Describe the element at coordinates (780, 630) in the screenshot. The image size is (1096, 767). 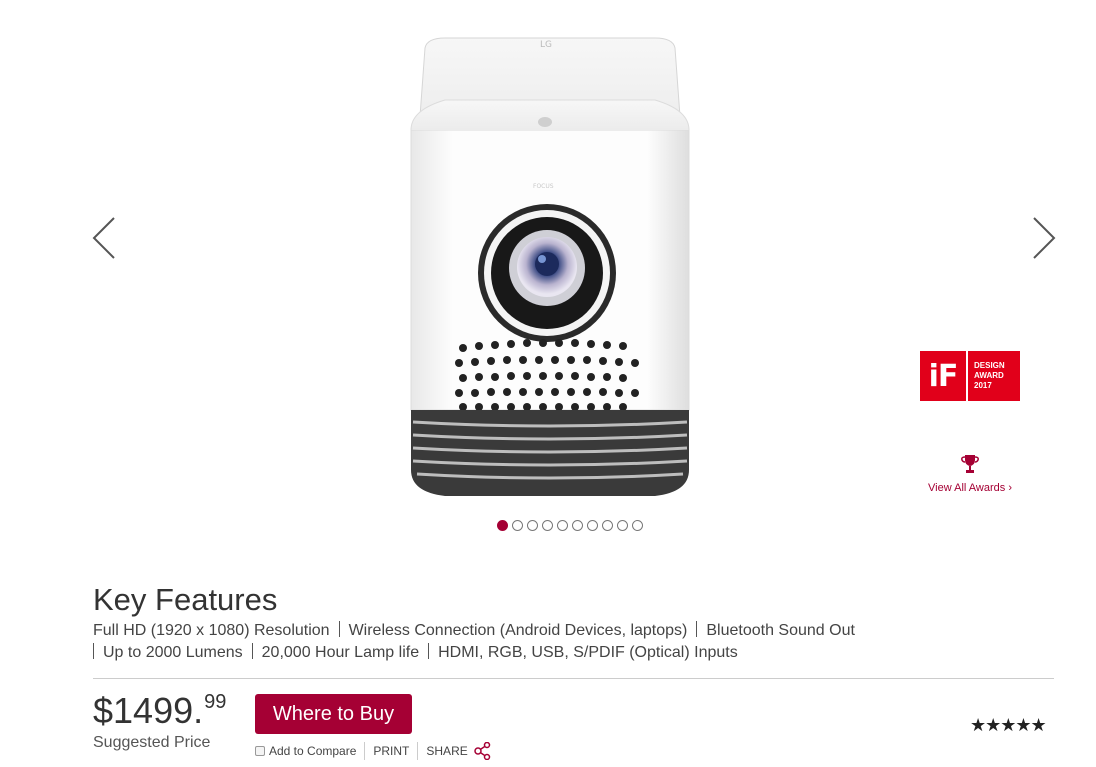
I see `feature-item: Bluetooth Sound Out` at that location.